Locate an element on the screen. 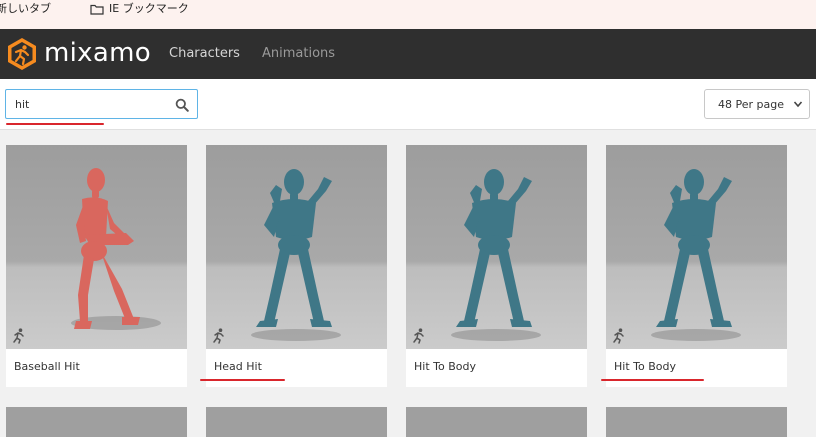 This screenshot has width=816, height=437. nav-characters: Characters is located at coordinates (204, 54).